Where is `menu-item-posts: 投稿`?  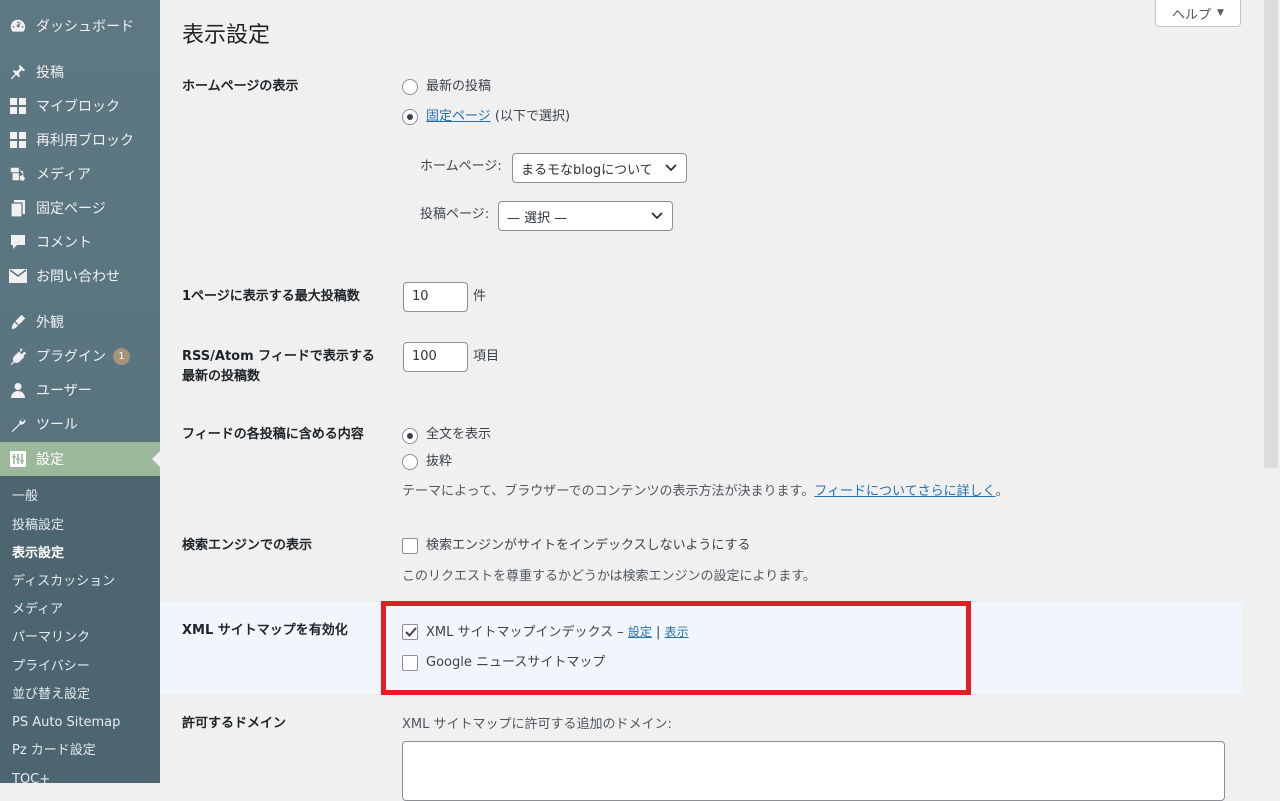
menu-item-posts: 投稿 is located at coordinates (80, 72).